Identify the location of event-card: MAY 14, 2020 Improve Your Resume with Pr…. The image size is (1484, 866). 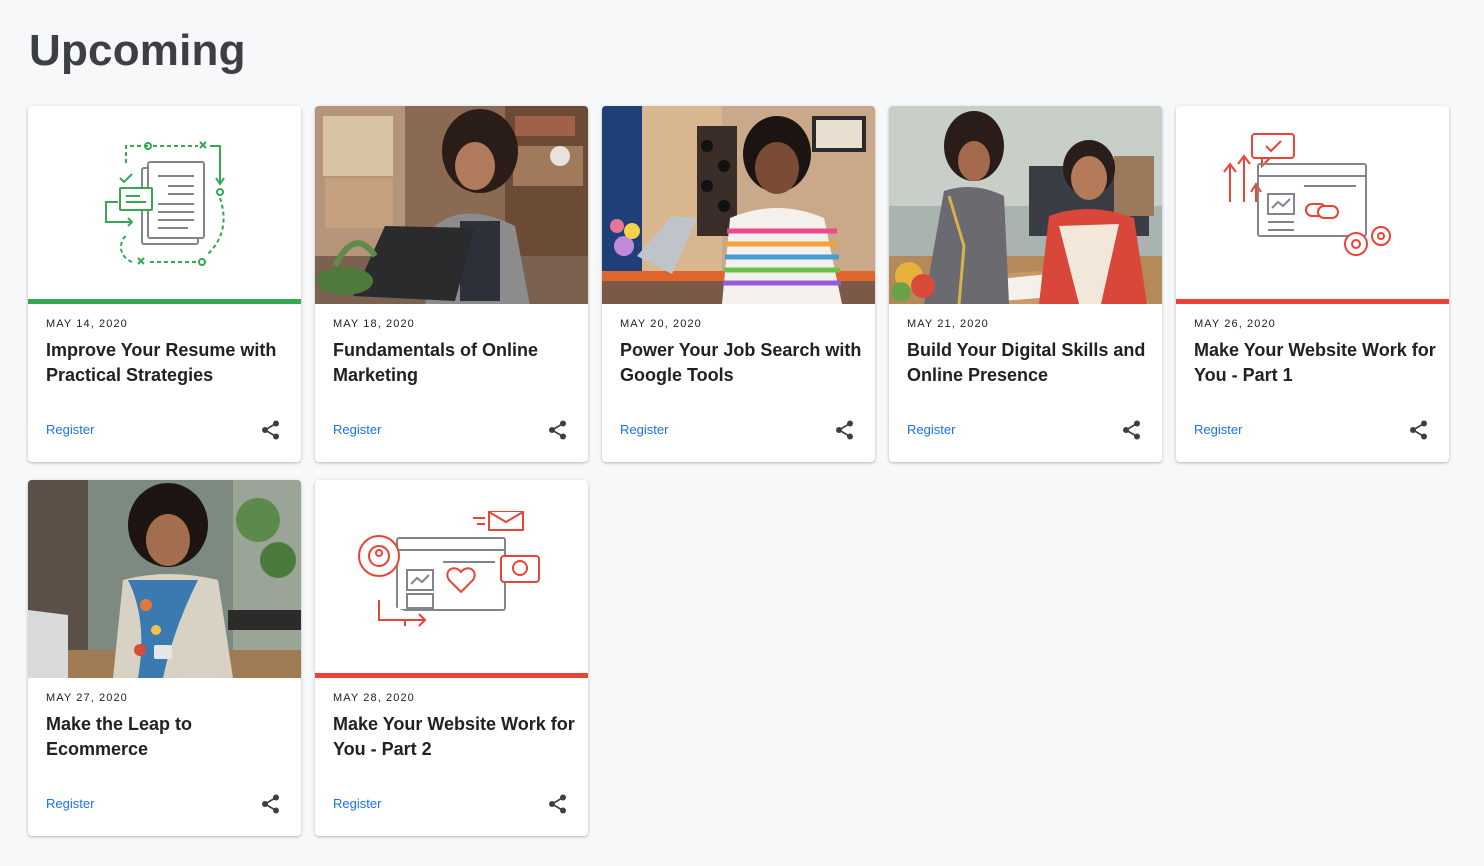
(164, 284).